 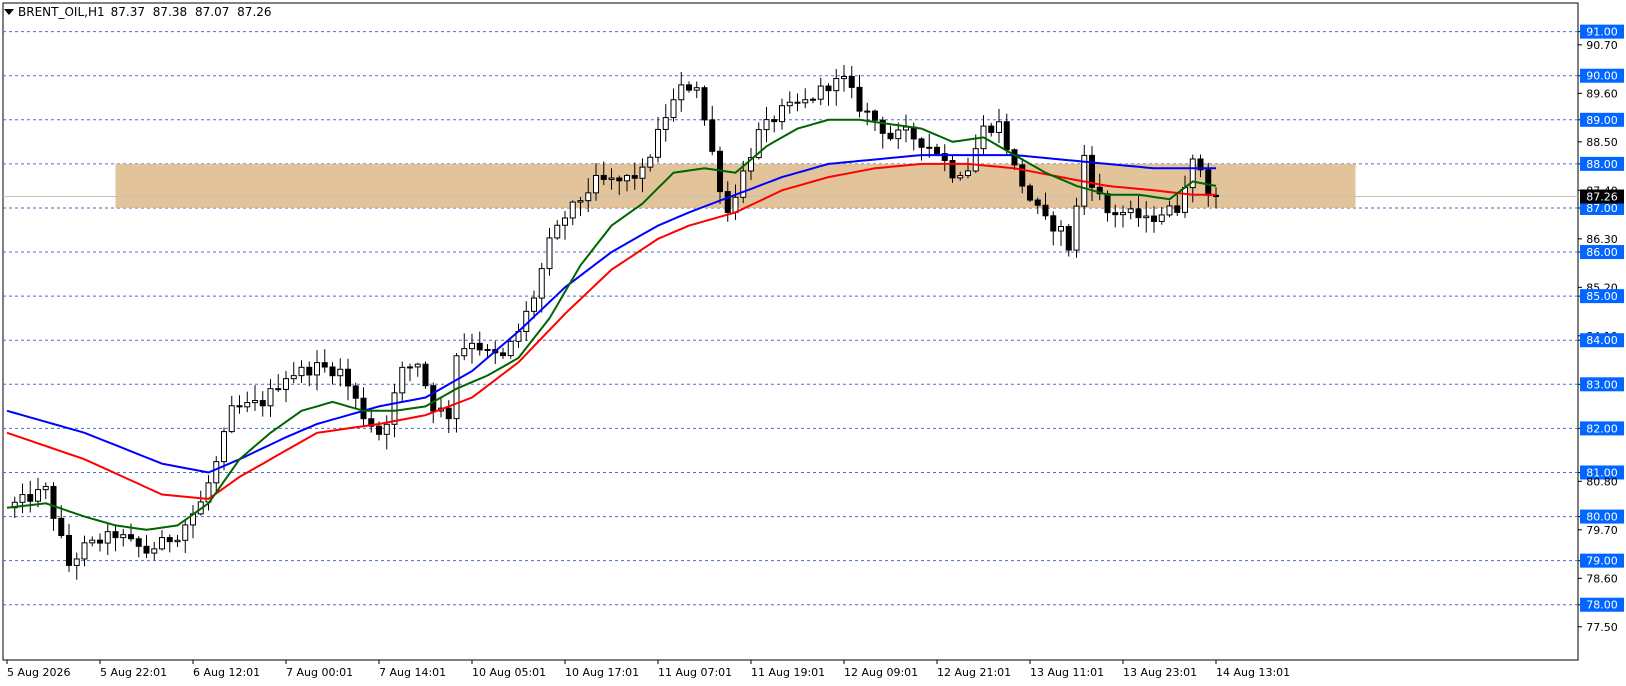 What do you see at coordinates (1602, 296) in the screenshot?
I see `y-tick-label: 85.00` at bounding box center [1602, 296].